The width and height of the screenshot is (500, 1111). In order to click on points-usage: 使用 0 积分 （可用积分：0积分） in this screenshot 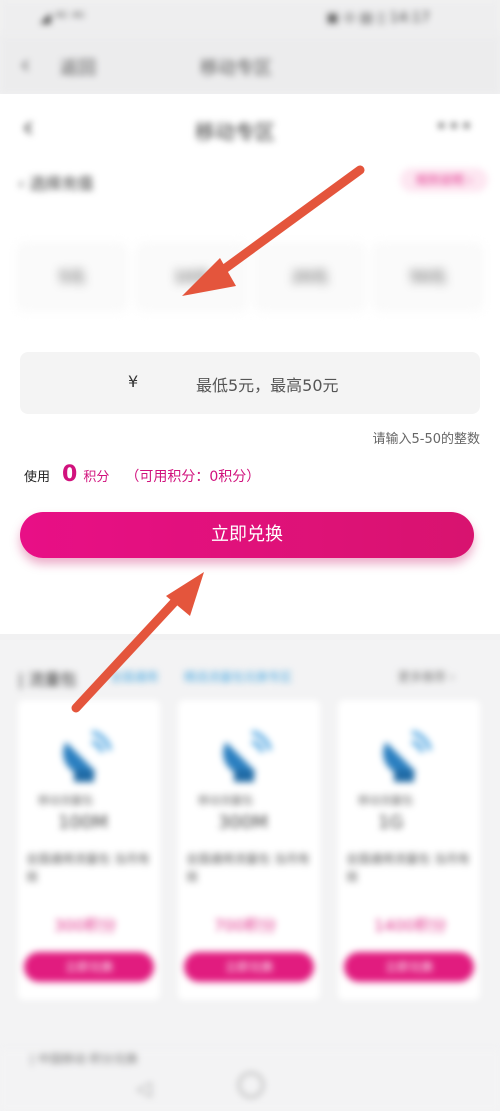, I will do `click(142, 474)`.